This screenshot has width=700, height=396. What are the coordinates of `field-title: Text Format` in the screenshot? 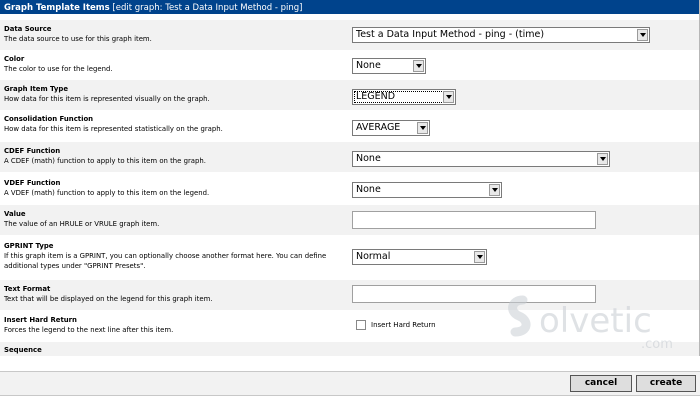 It's located at (27, 289).